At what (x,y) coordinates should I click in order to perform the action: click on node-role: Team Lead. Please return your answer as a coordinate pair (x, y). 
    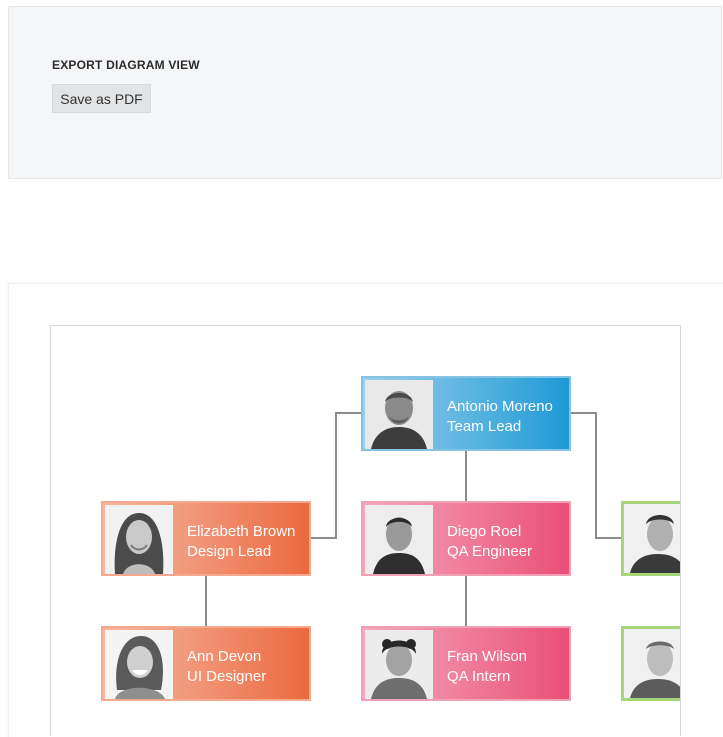
    Looking at the image, I should click on (484, 426).